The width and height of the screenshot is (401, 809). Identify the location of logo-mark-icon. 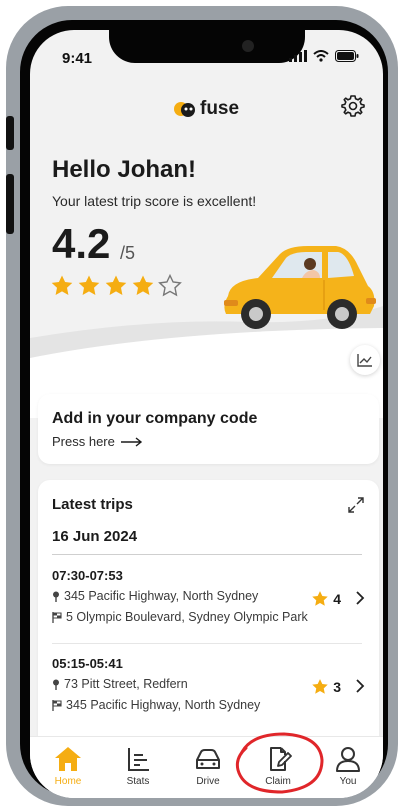
(184, 109).